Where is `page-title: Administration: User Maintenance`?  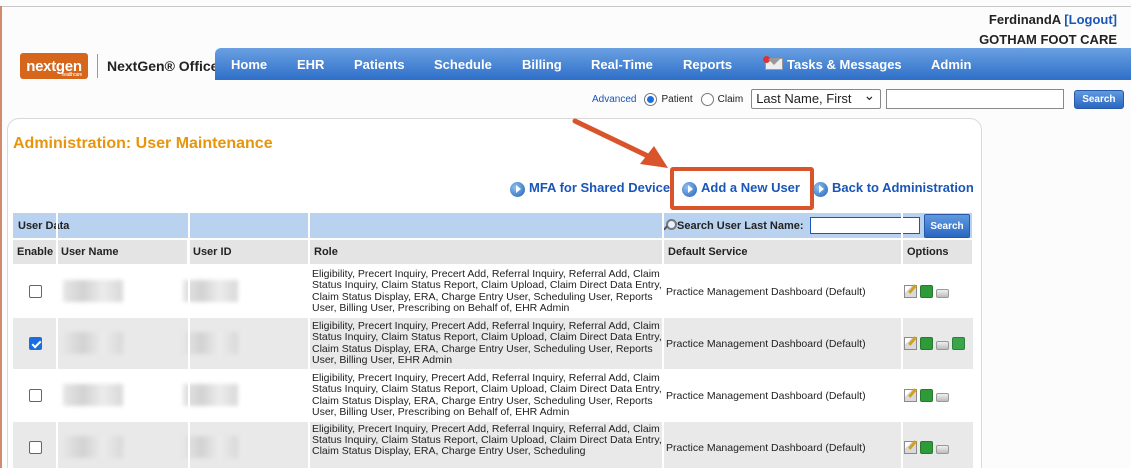 page-title: Administration: User Maintenance is located at coordinates (143, 143).